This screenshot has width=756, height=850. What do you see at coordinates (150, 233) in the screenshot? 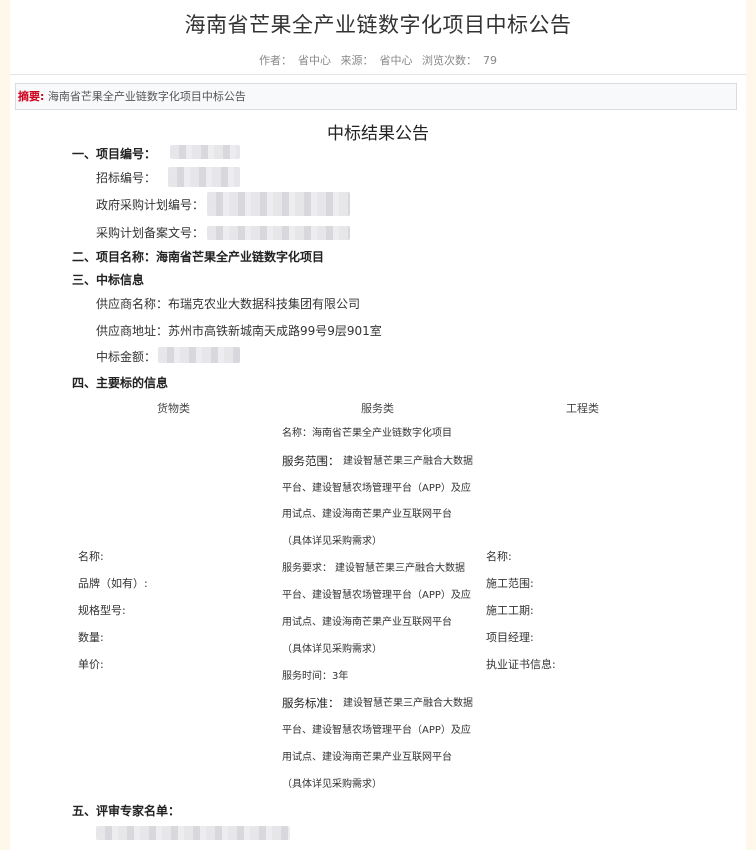
I see `filing-number-label: 采购计划备案文号：` at bounding box center [150, 233].